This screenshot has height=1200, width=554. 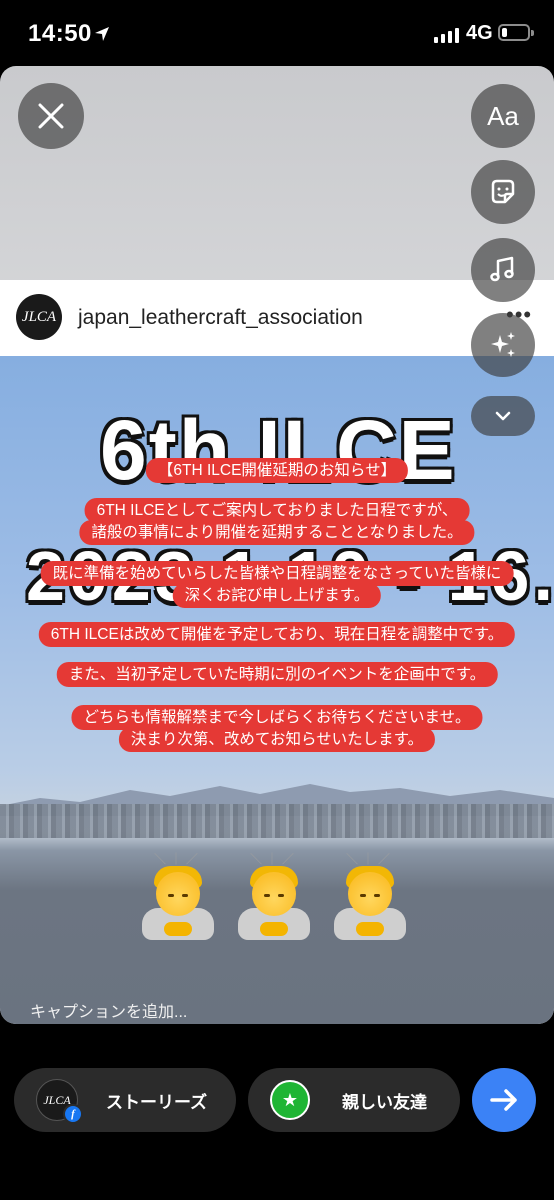 I want to click on stories-avatar: JLCA f, so click(x=59, y=1101).